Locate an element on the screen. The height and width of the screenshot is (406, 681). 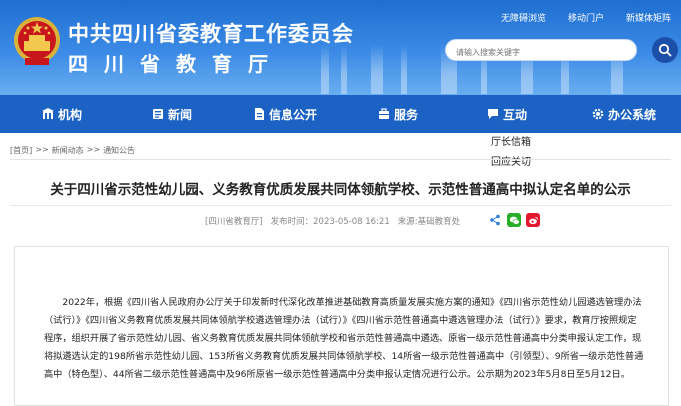
nav-item-news: 新闻 is located at coordinates (172, 114).